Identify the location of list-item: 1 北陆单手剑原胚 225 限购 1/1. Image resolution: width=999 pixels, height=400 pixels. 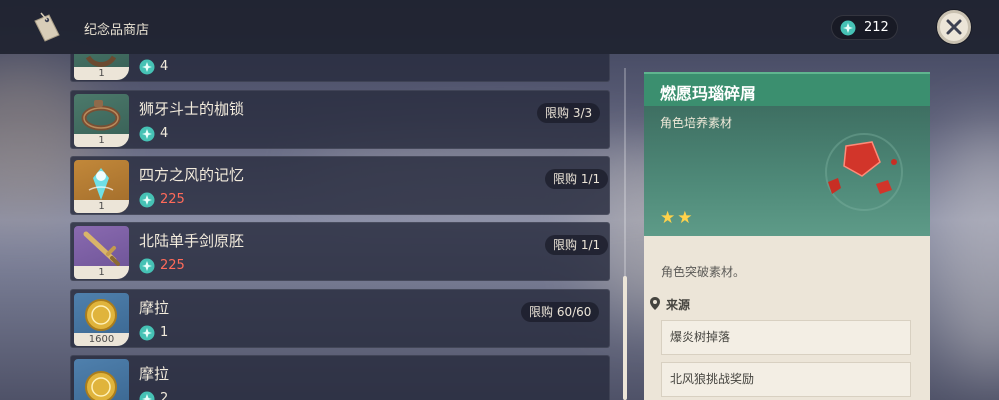
(340, 251).